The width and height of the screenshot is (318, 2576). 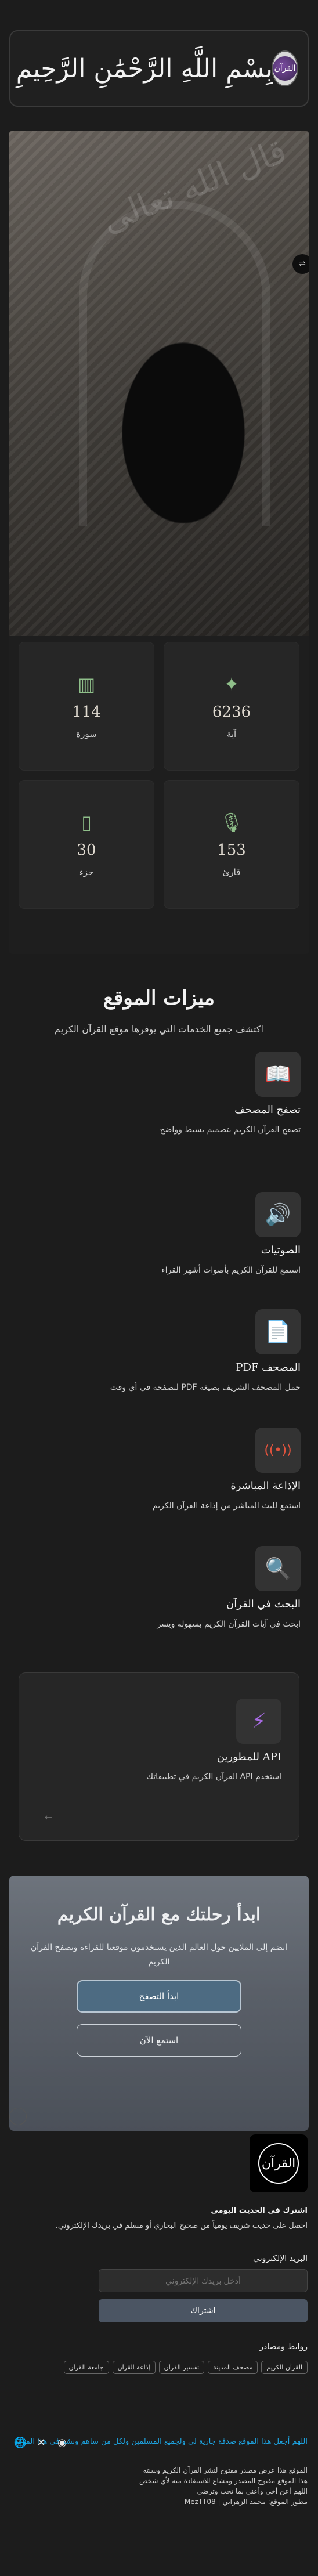 What do you see at coordinates (278, 1214) in the screenshot?
I see `speaker-icon: 🔊` at bounding box center [278, 1214].